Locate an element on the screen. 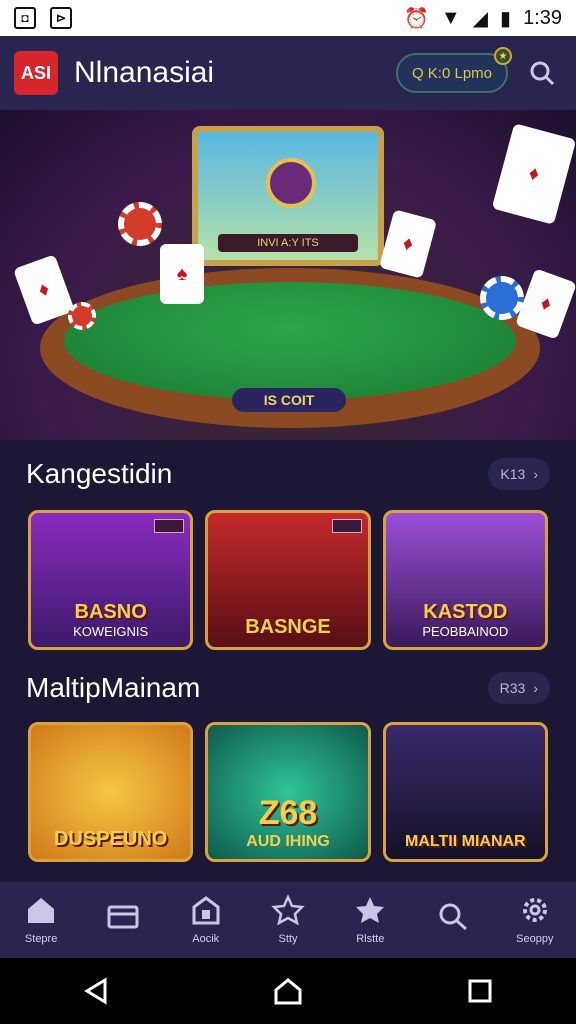  battery-icon: ▮ is located at coordinates (506, 18).